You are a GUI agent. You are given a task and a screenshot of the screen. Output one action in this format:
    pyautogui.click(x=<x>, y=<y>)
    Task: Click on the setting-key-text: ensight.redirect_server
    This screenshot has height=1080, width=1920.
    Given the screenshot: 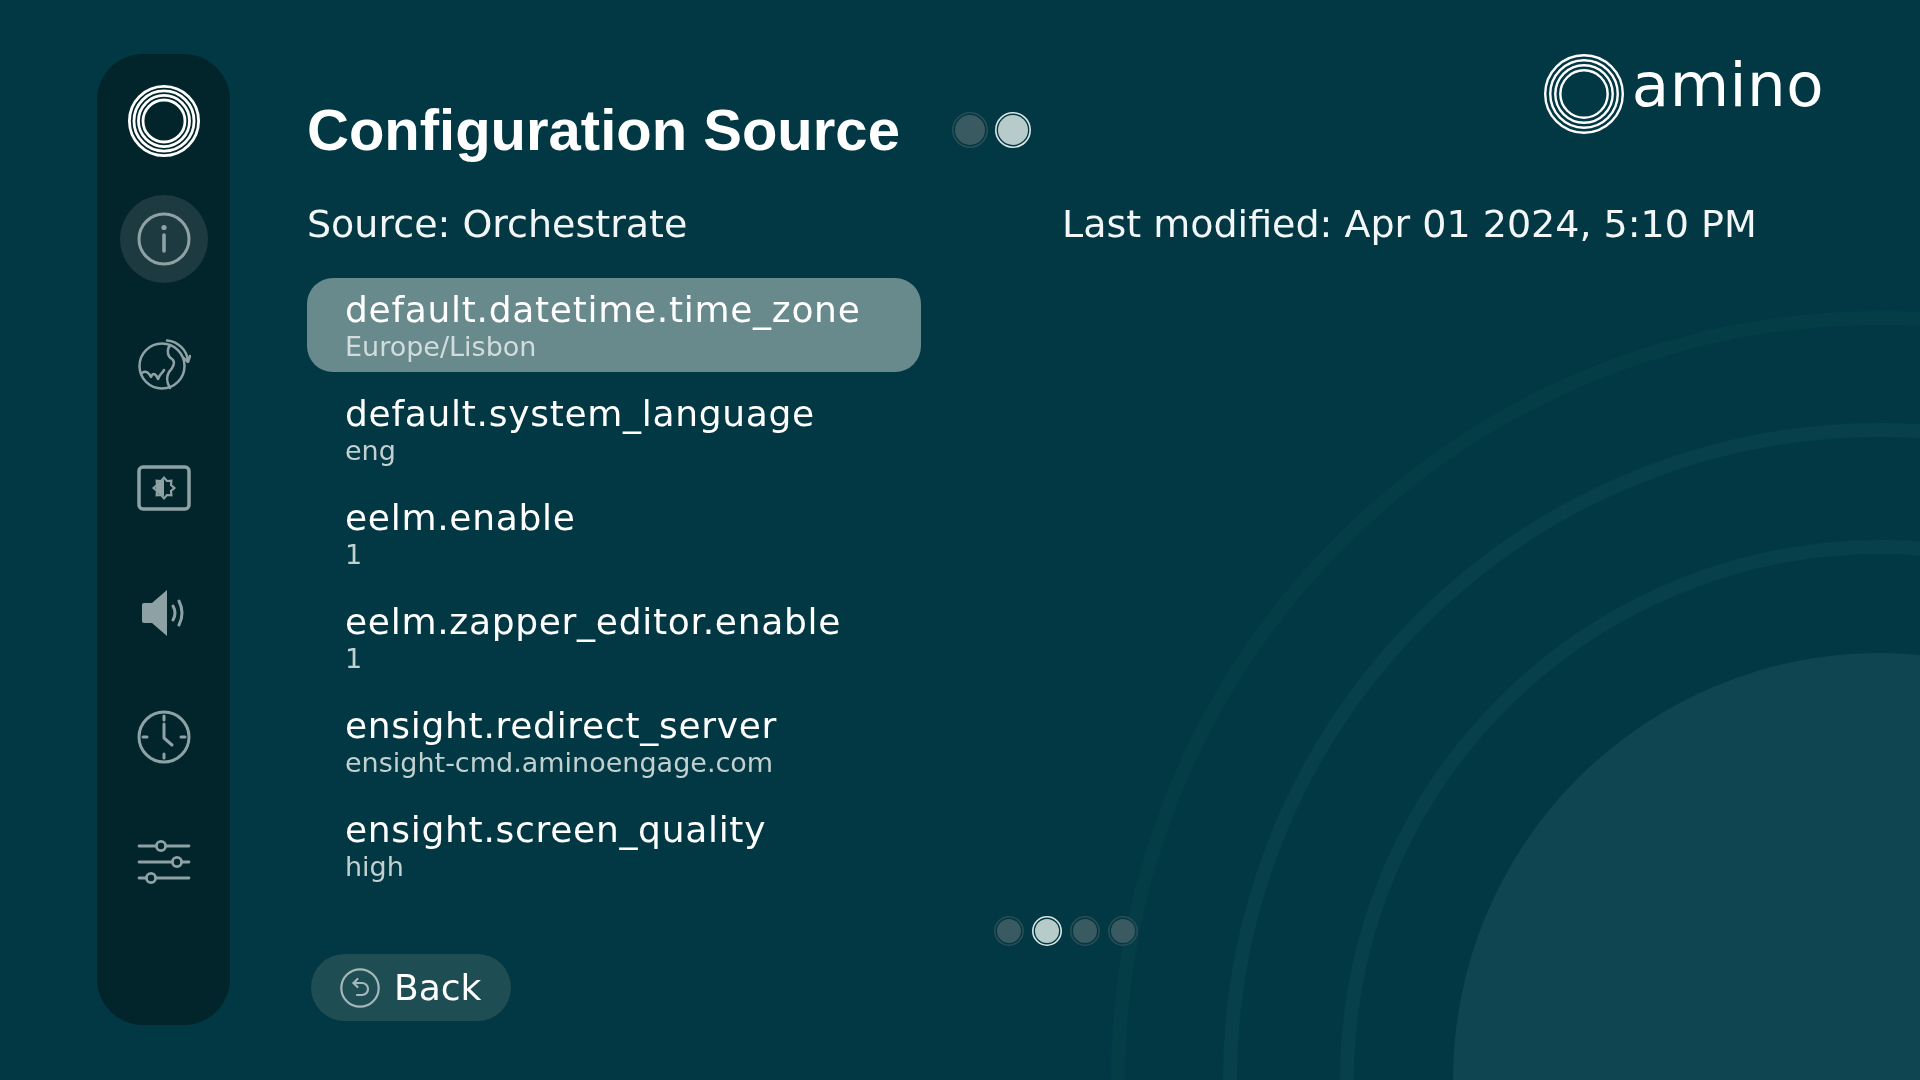 What is the action you would take?
    pyautogui.click(x=561, y=726)
    